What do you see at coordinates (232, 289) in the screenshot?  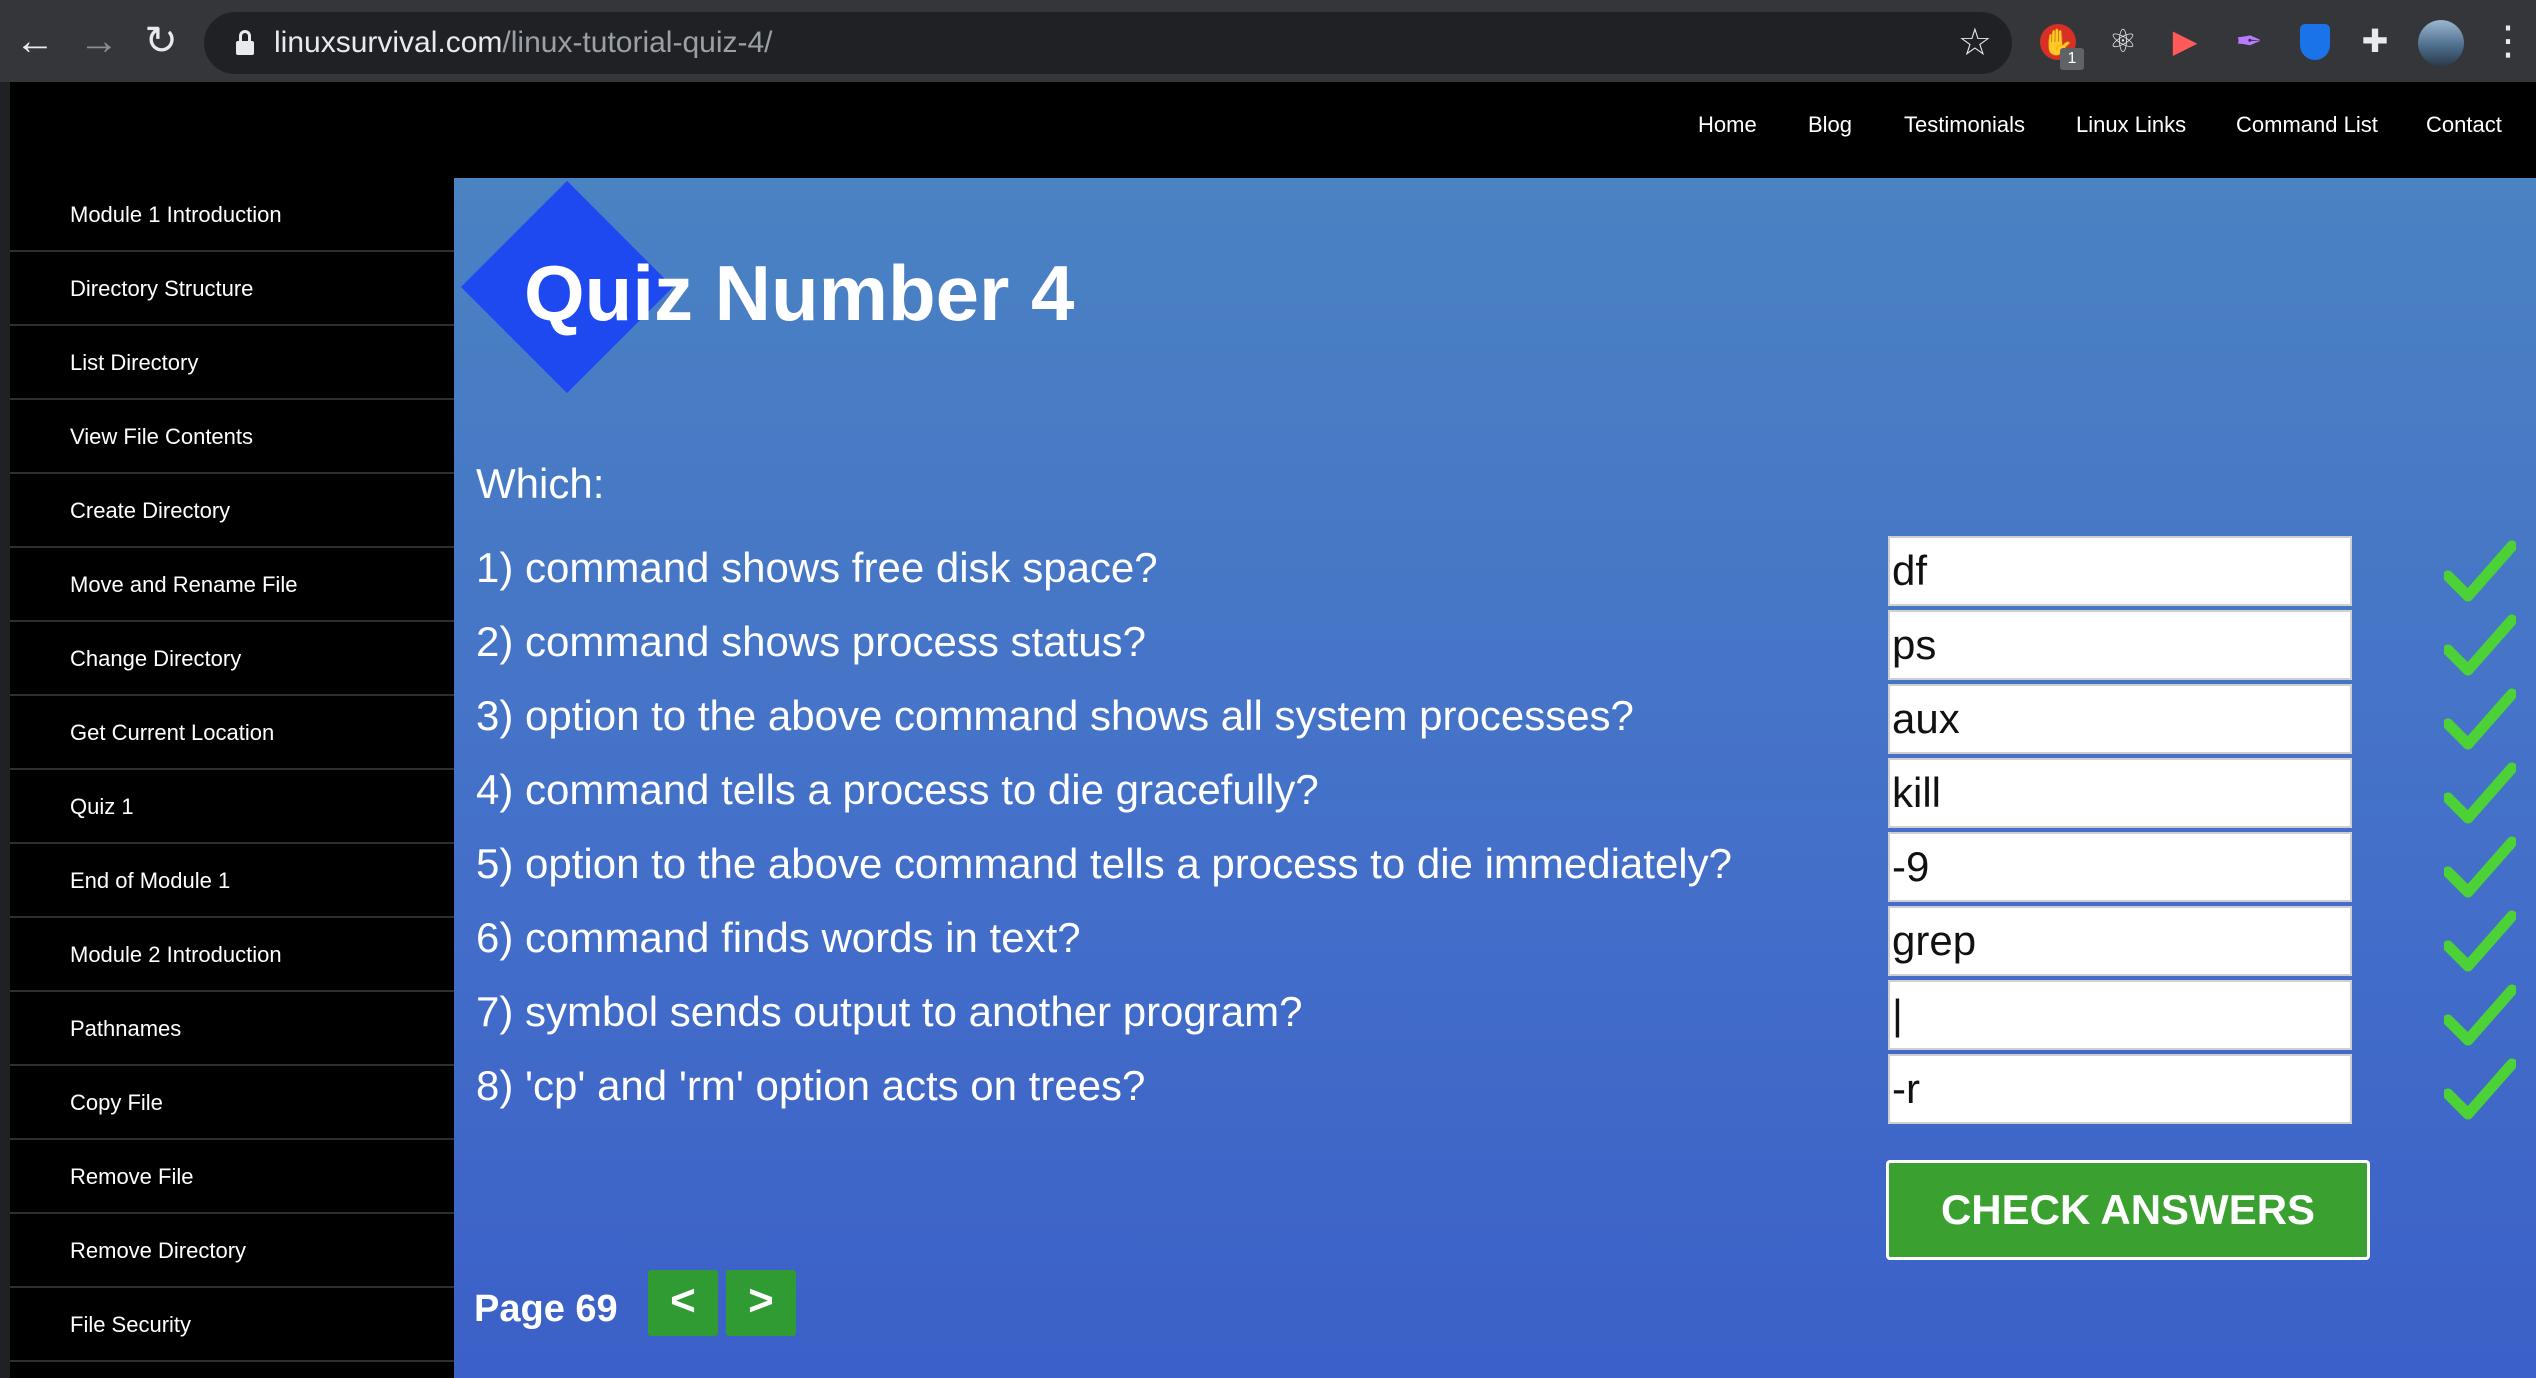 I see `sidebar-item-directory-structure: Directory Structure` at bounding box center [232, 289].